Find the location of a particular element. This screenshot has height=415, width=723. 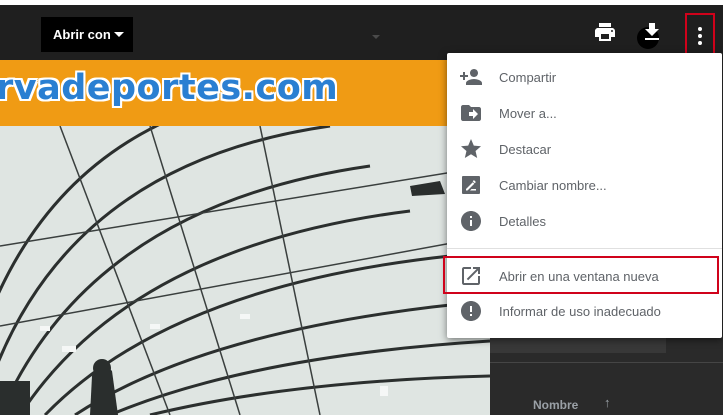

menu-item-label: Detalles is located at coordinates (522, 221).